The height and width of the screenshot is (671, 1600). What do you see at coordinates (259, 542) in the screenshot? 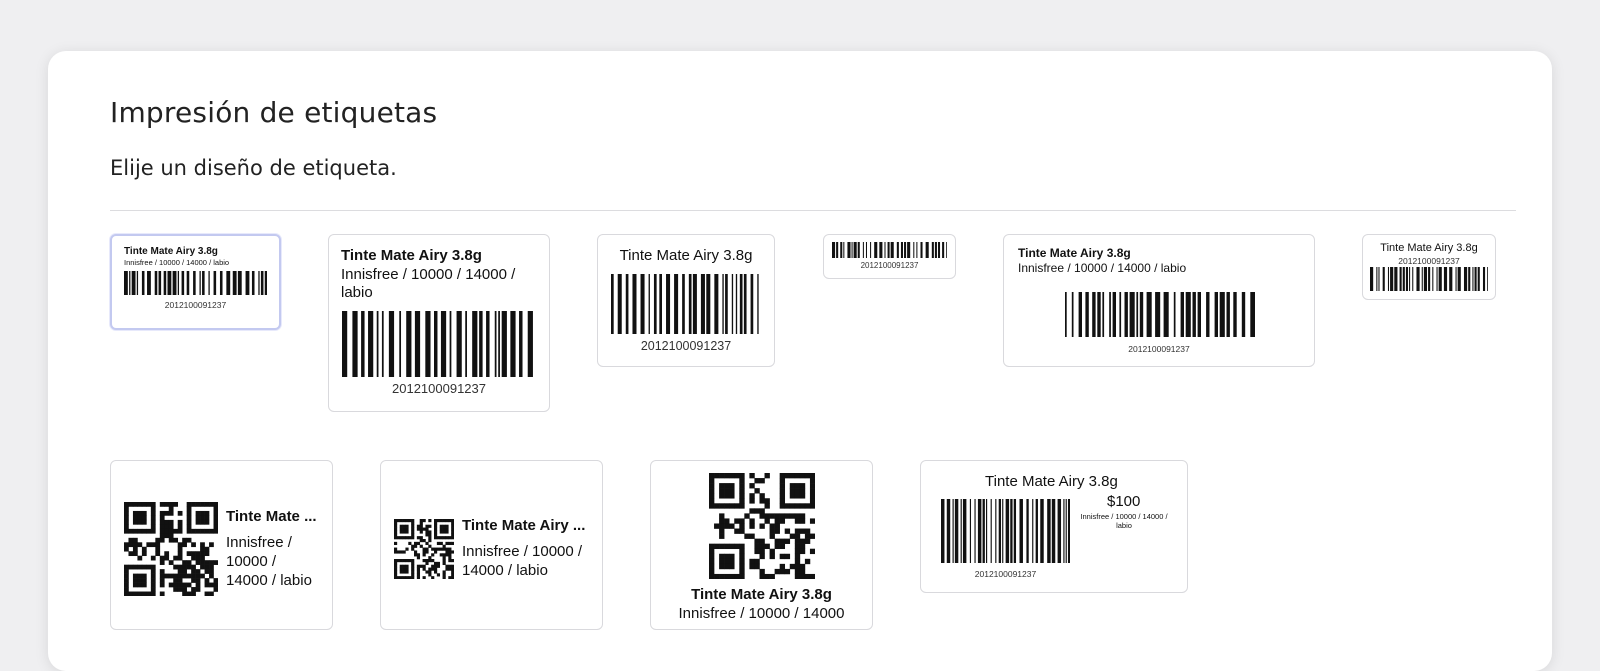
I see `label-product-details: Innisfree /` at bounding box center [259, 542].